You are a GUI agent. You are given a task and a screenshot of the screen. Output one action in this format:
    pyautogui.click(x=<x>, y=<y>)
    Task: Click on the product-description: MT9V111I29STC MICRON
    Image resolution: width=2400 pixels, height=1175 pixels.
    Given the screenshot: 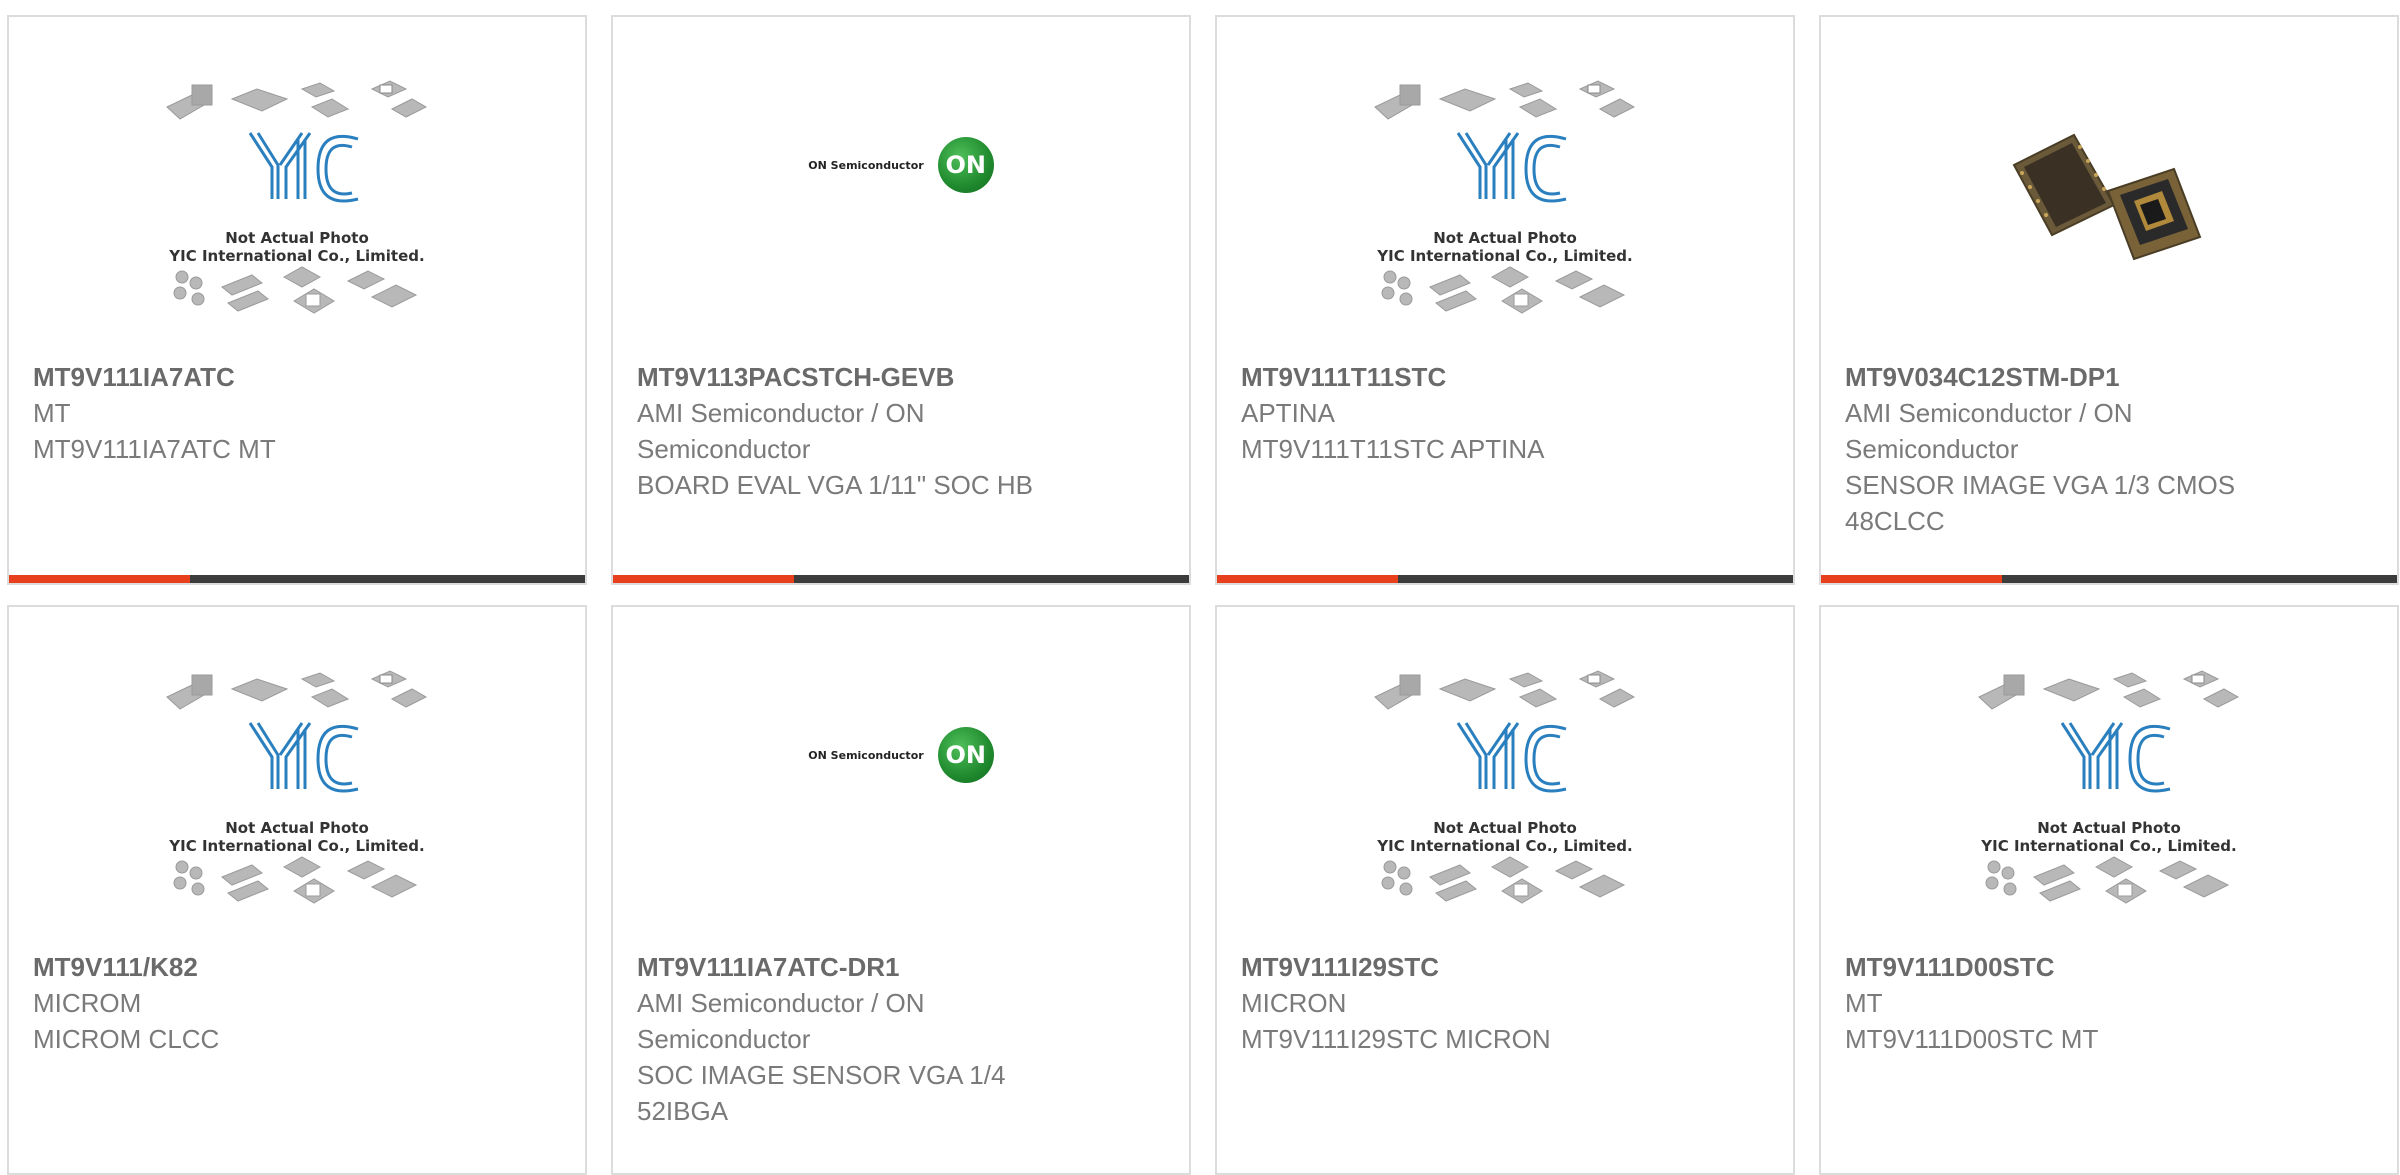 What is the action you would take?
    pyautogui.click(x=1396, y=1039)
    